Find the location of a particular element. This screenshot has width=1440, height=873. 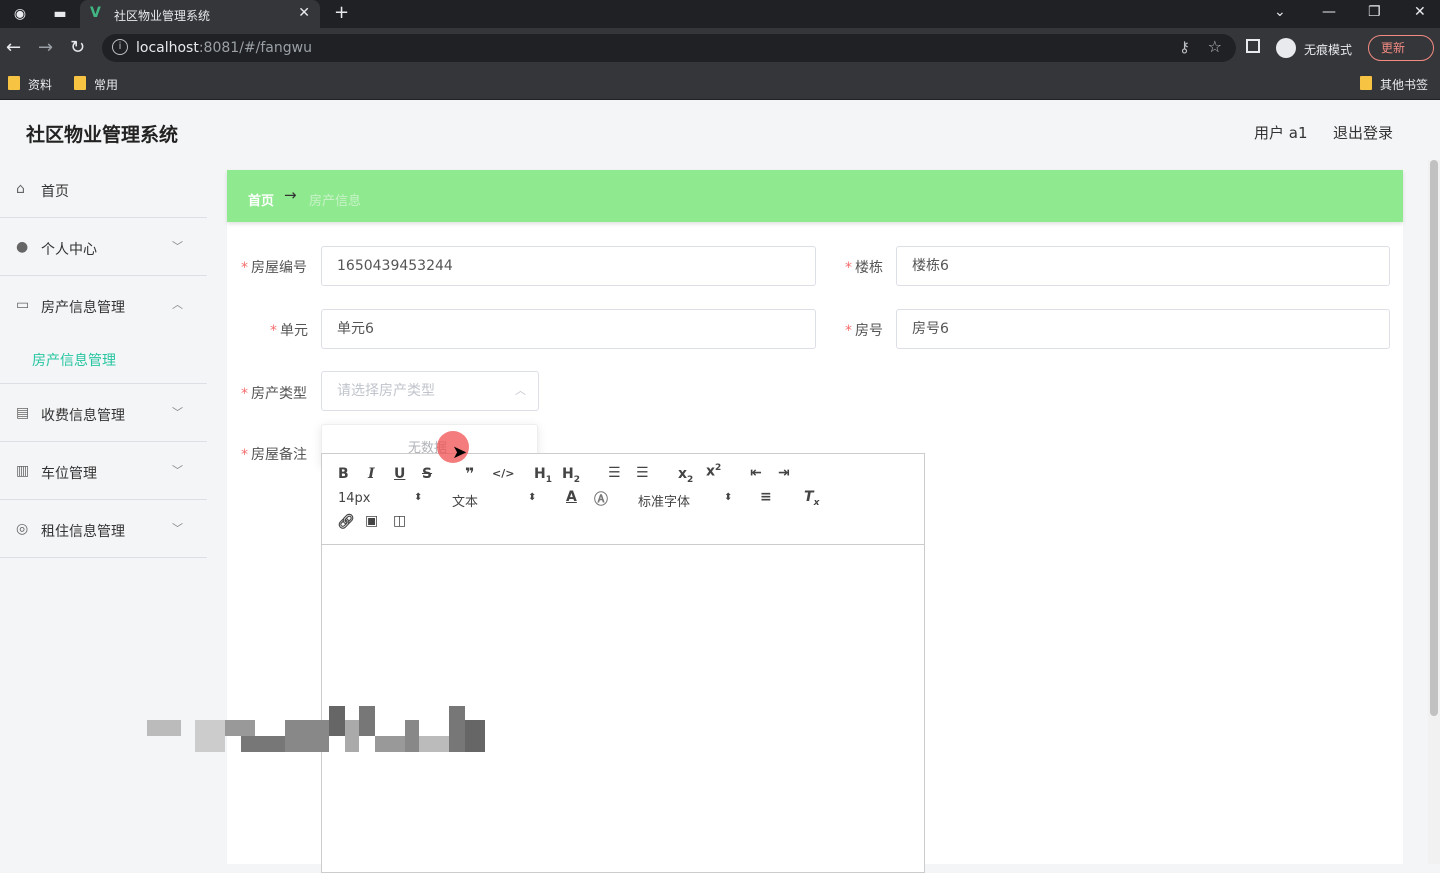

sidebar-item-label: 收费信息管理 is located at coordinates (83, 416).